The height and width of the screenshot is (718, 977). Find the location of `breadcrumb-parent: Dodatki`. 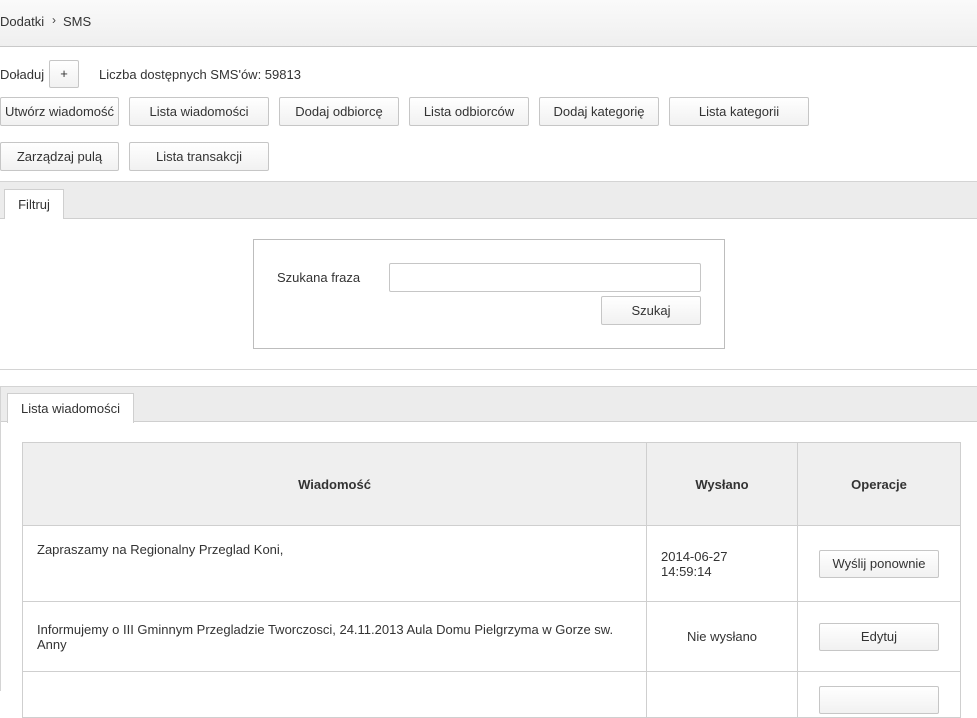

breadcrumb-parent: Dodatki is located at coordinates (22, 21).